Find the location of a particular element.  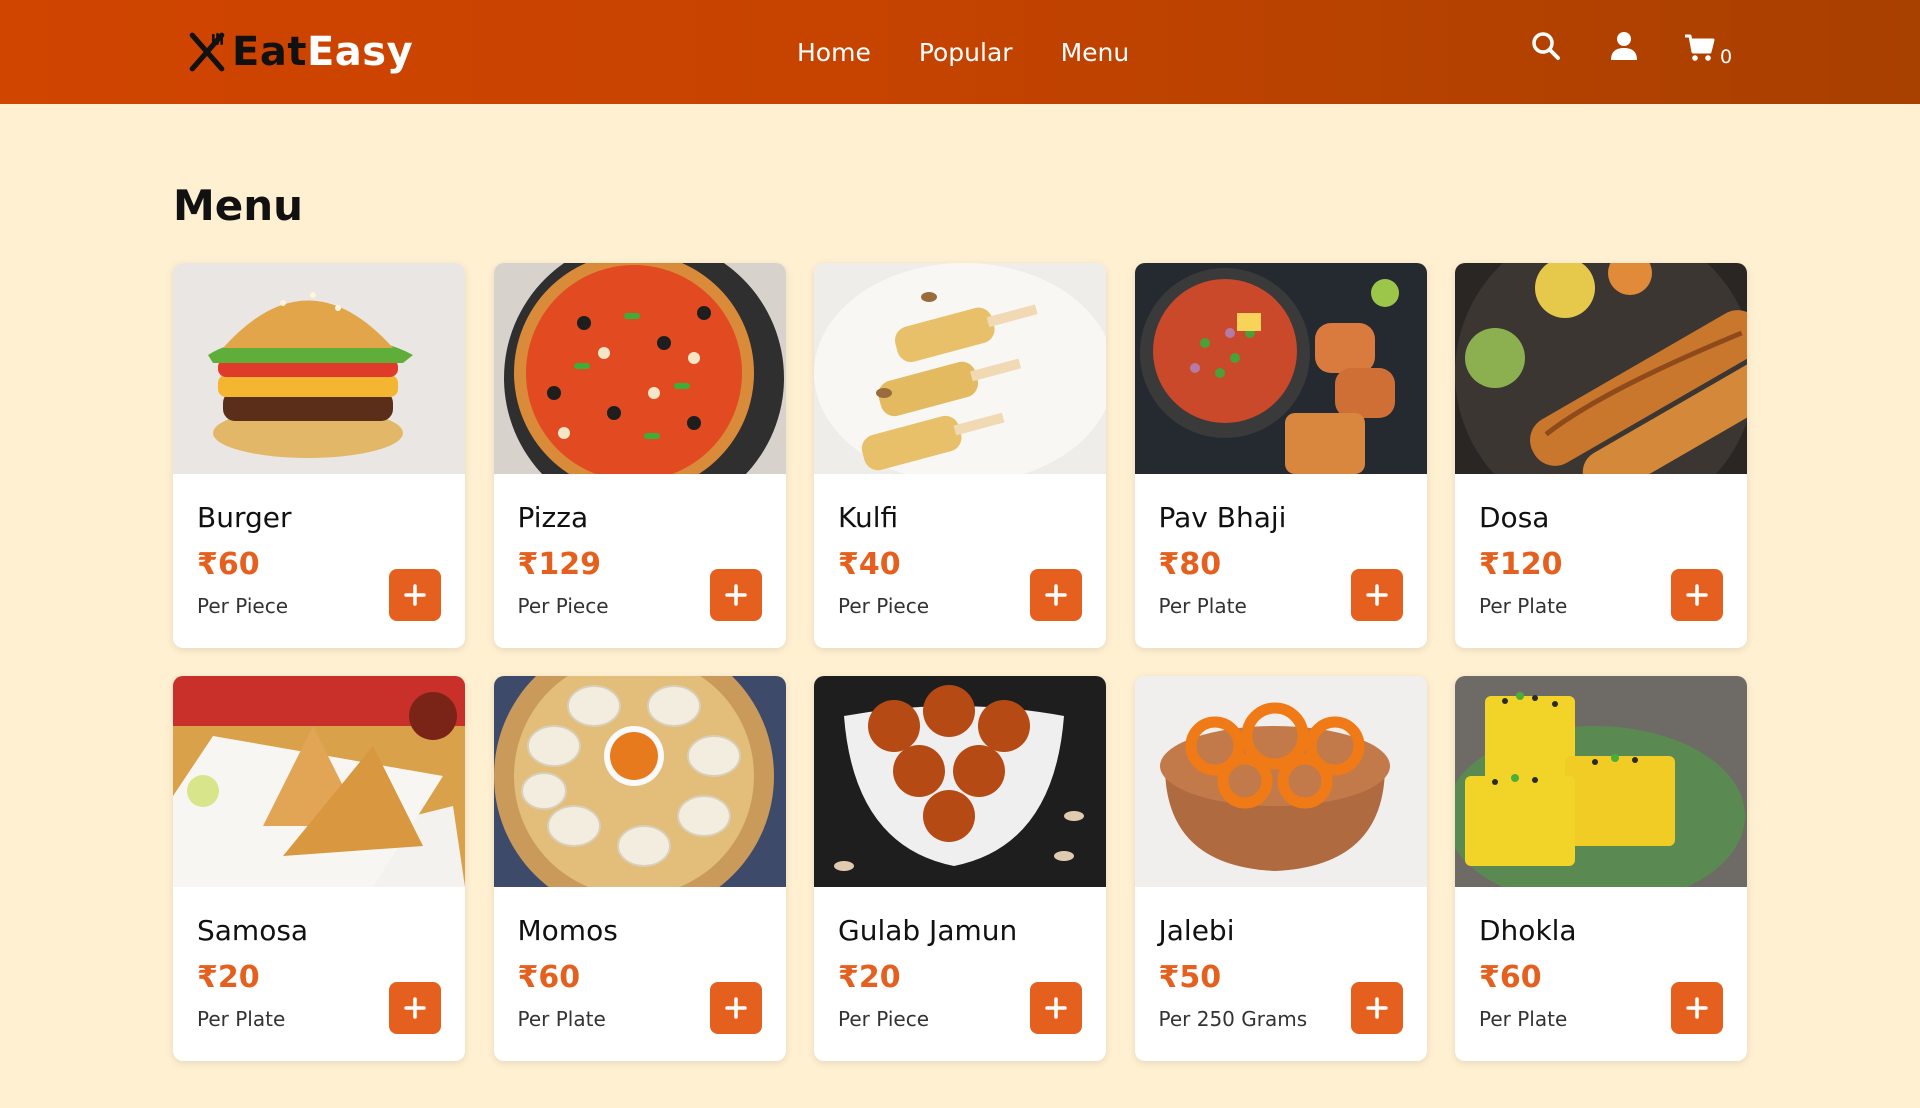

item-name: Samosa is located at coordinates (253, 930).